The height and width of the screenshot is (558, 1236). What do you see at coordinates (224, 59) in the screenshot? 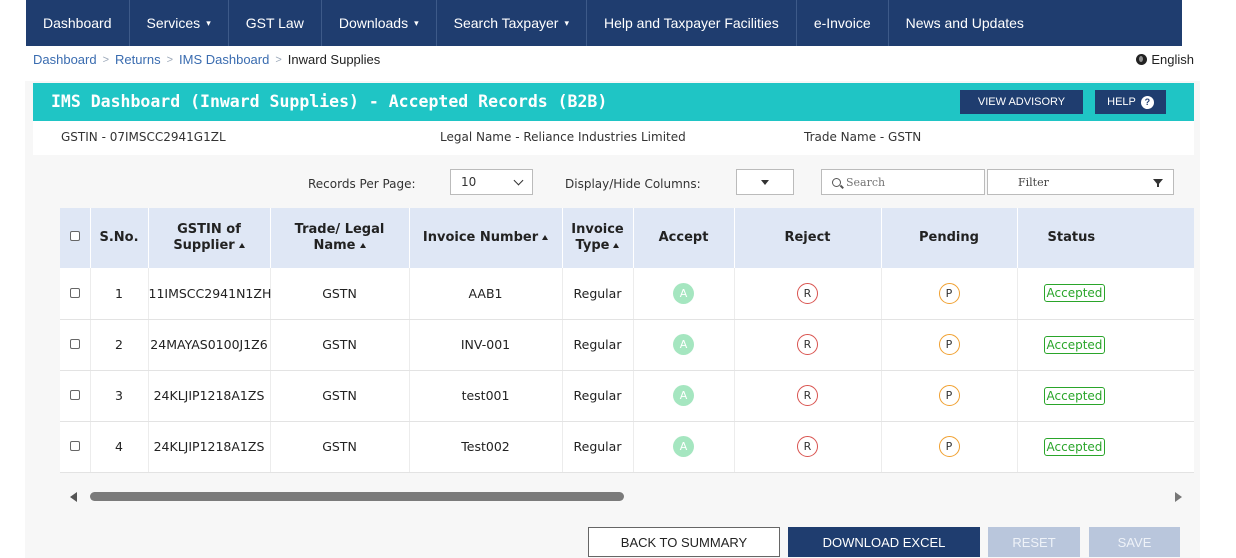
I see `breadcrumb-ims-dashboard: IMS Dashboard` at bounding box center [224, 59].